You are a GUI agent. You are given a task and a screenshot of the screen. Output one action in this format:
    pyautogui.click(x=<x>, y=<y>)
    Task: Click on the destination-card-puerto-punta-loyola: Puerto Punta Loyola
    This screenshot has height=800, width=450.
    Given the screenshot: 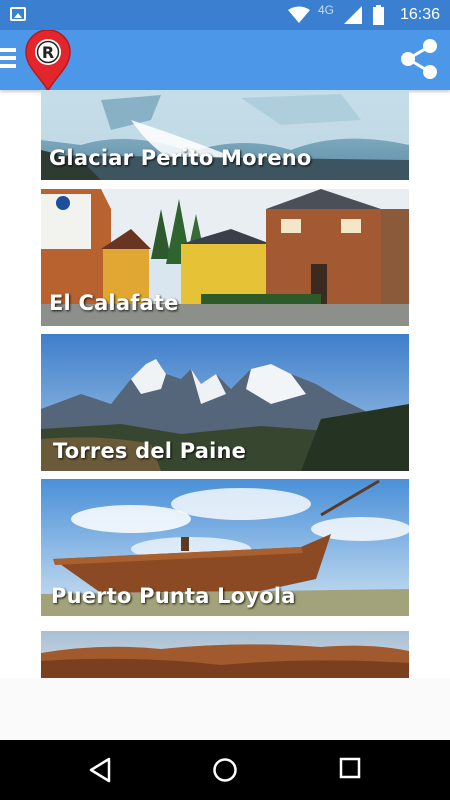 What is the action you would take?
    pyautogui.click(x=225, y=547)
    